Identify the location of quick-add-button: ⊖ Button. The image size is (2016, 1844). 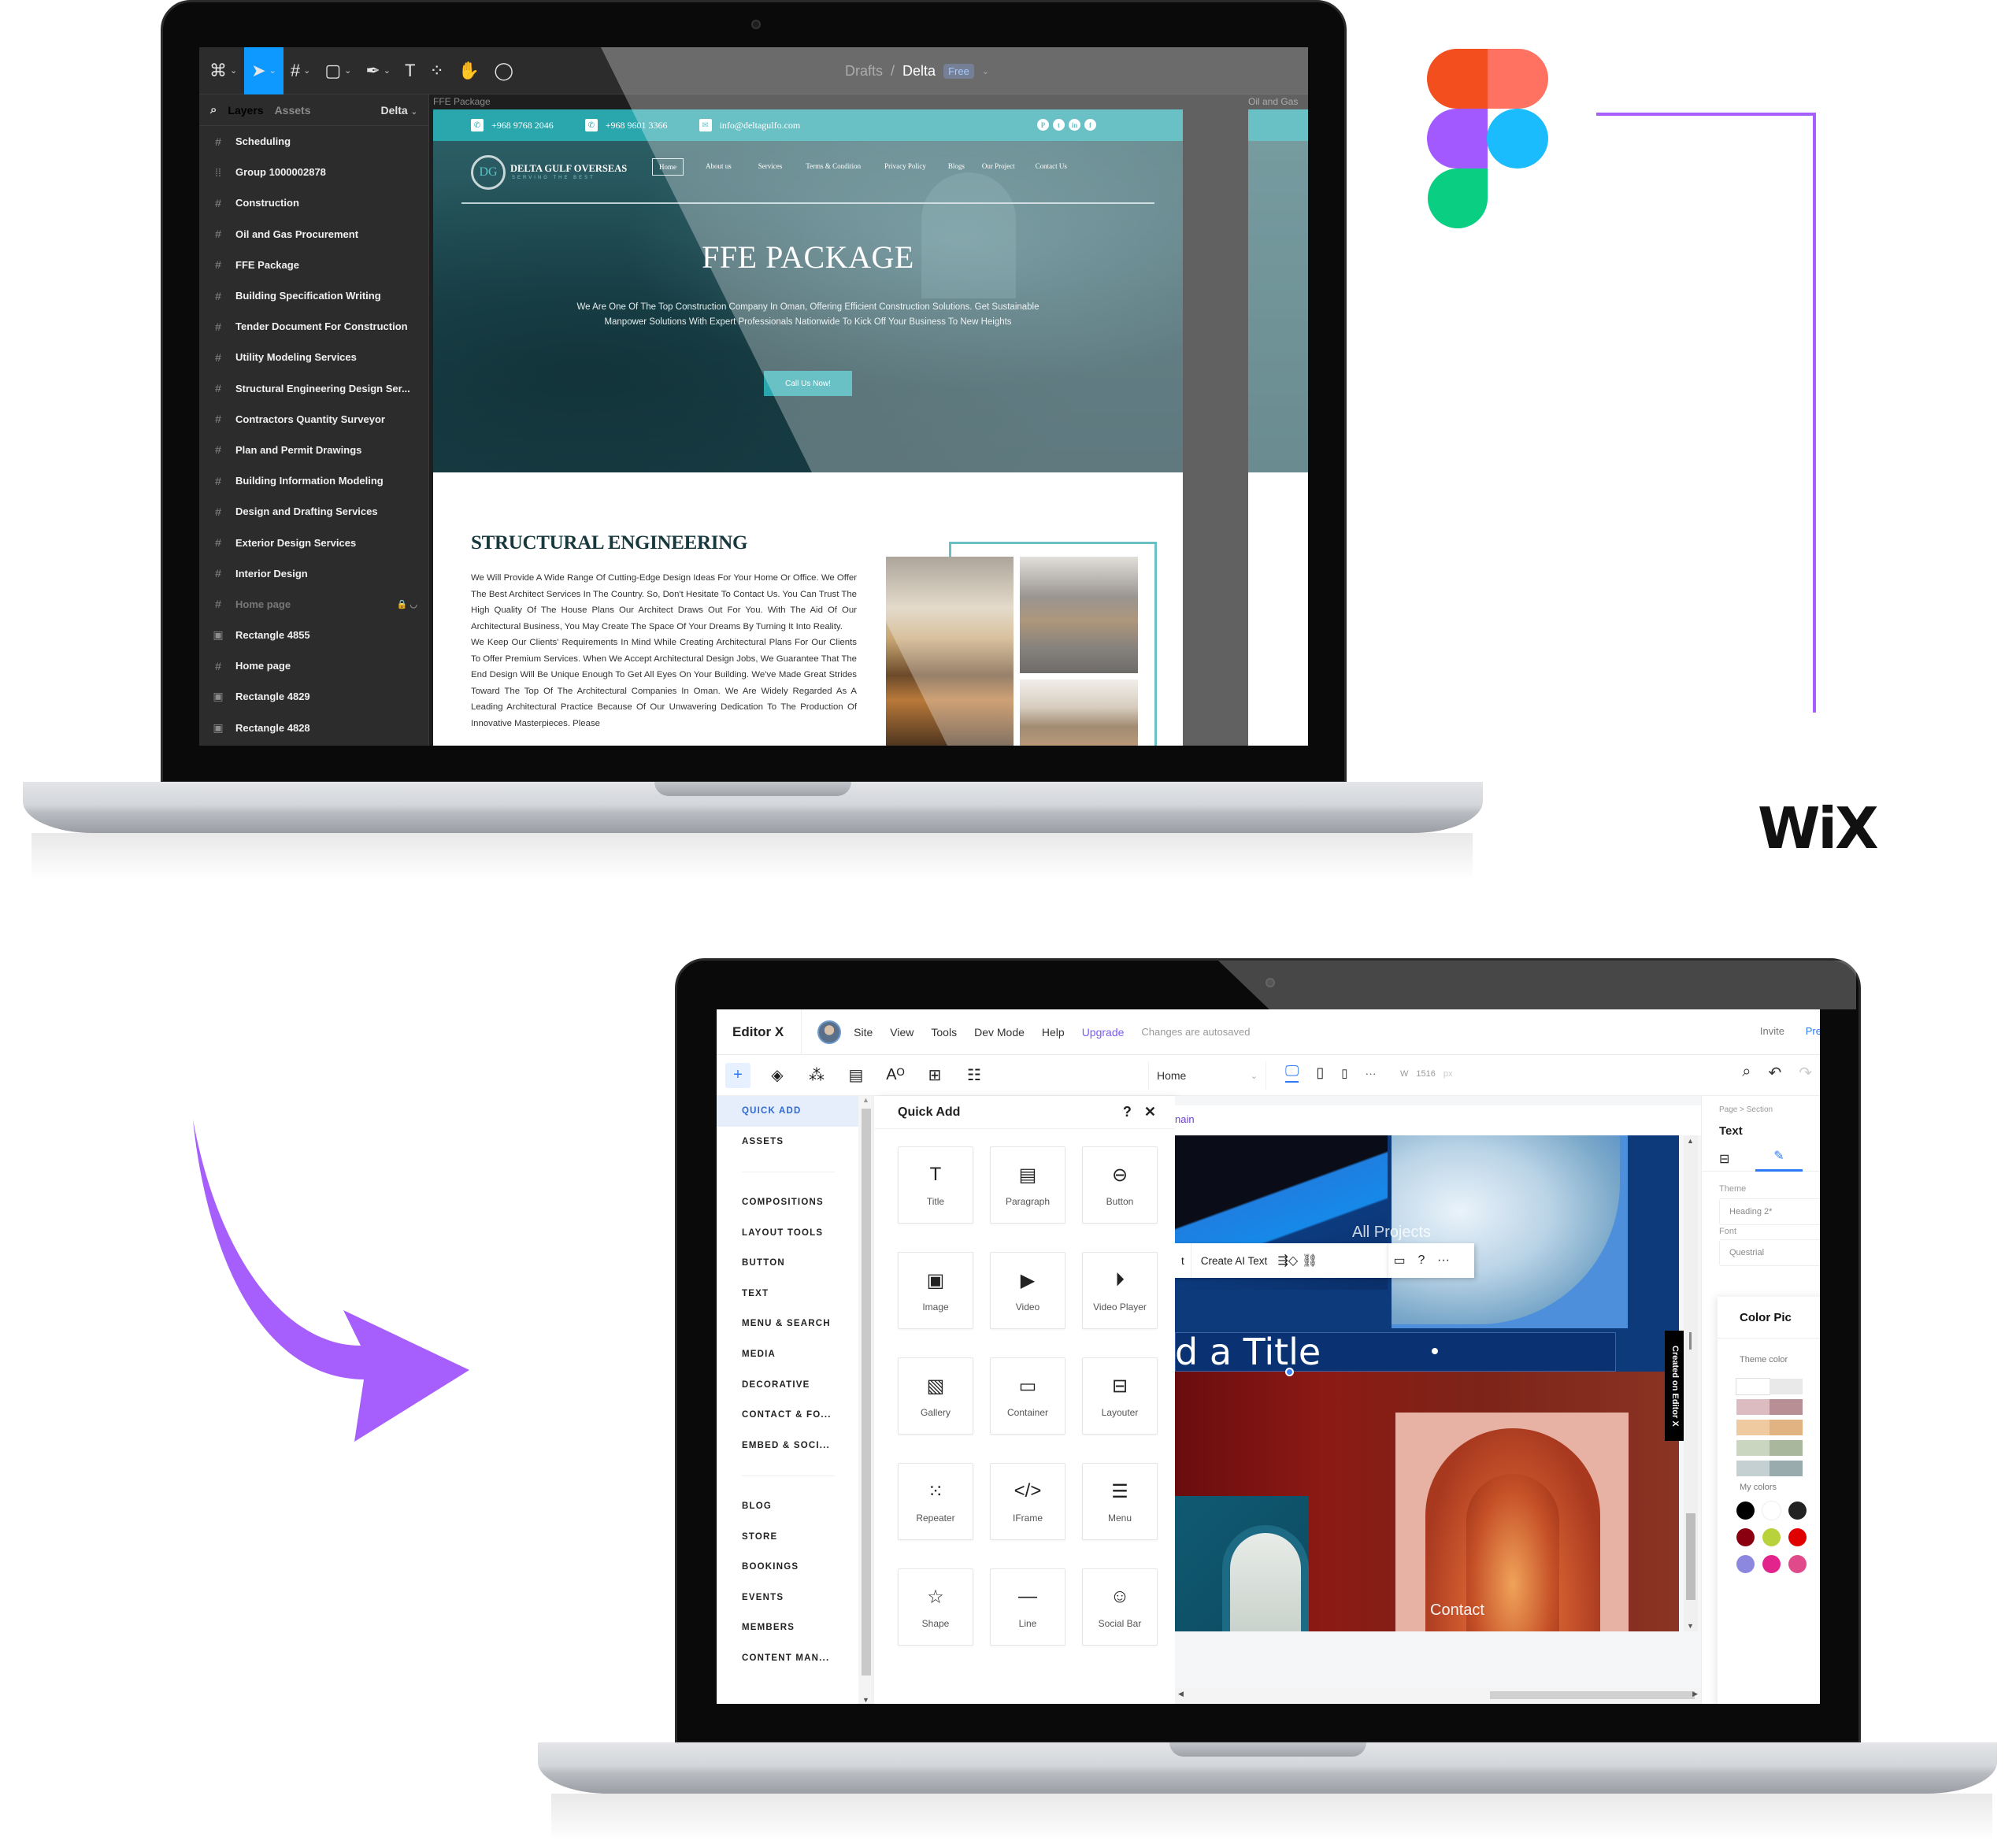
(1120, 1185).